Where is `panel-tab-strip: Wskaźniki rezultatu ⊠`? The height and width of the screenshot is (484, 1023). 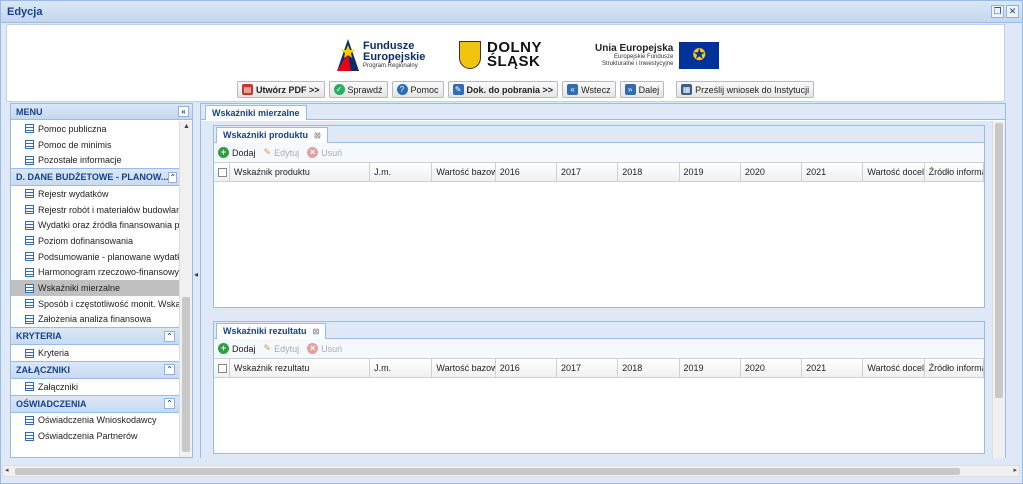
panel-tab-strip: Wskaźniki rezultatu ⊠ is located at coordinates (599, 330).